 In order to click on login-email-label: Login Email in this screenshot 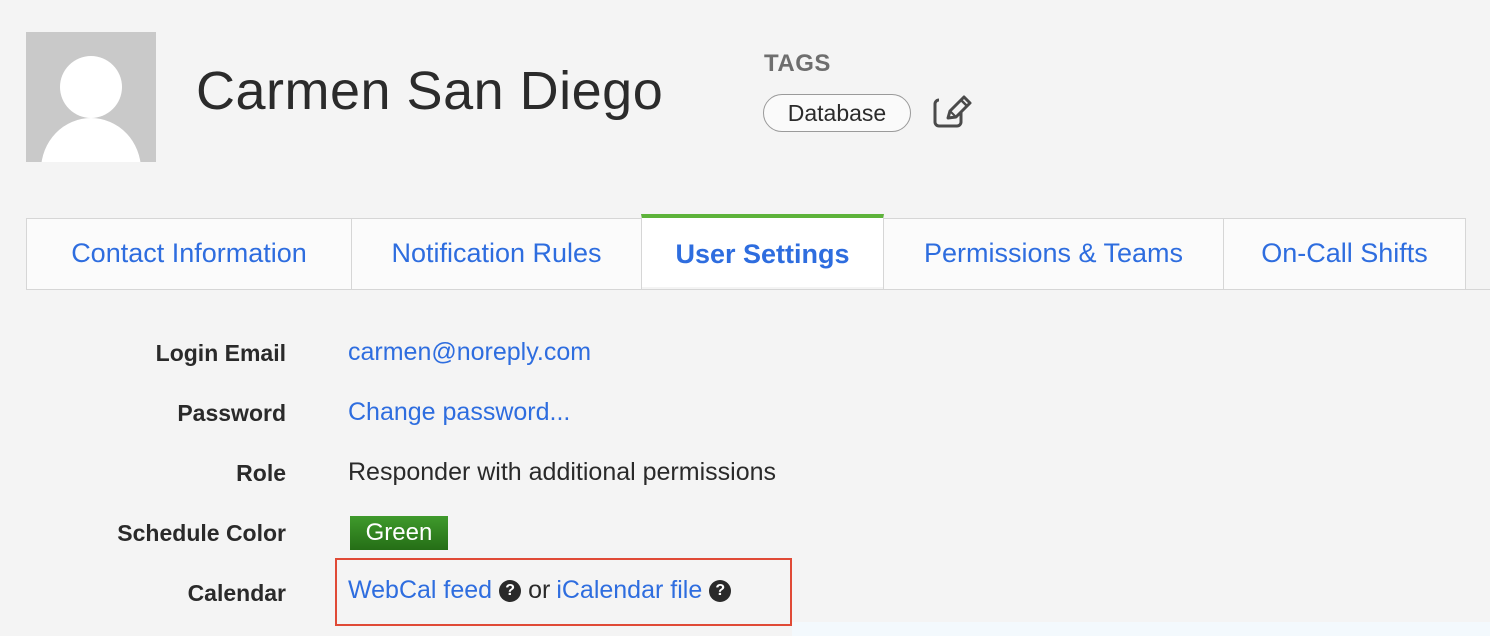, I will do `click(220, 353)`.